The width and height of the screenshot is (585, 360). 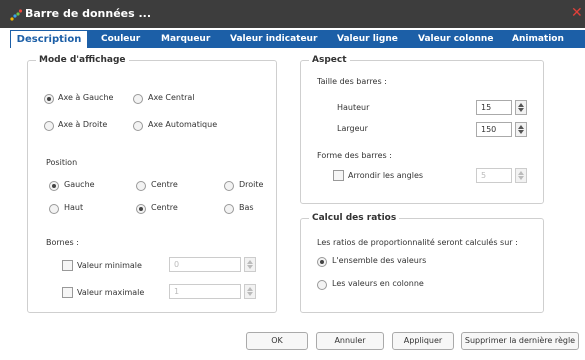 I want to click on max-value-input: 1, so click(x=205, y=291).